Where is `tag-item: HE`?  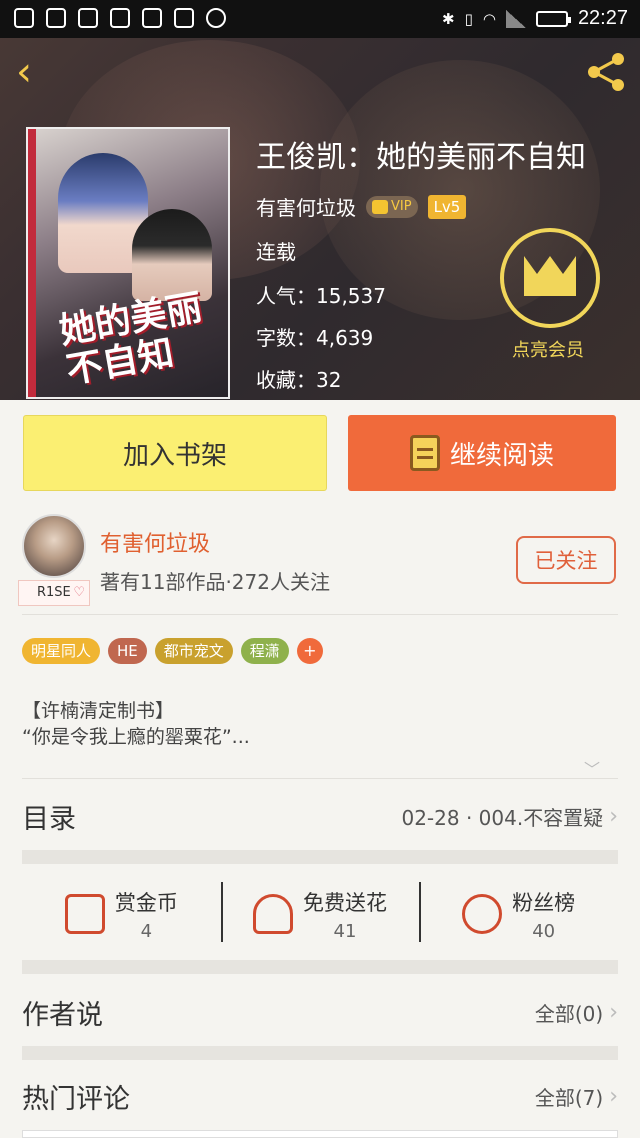 tag-item: HE is located at coordinates (127, 651).